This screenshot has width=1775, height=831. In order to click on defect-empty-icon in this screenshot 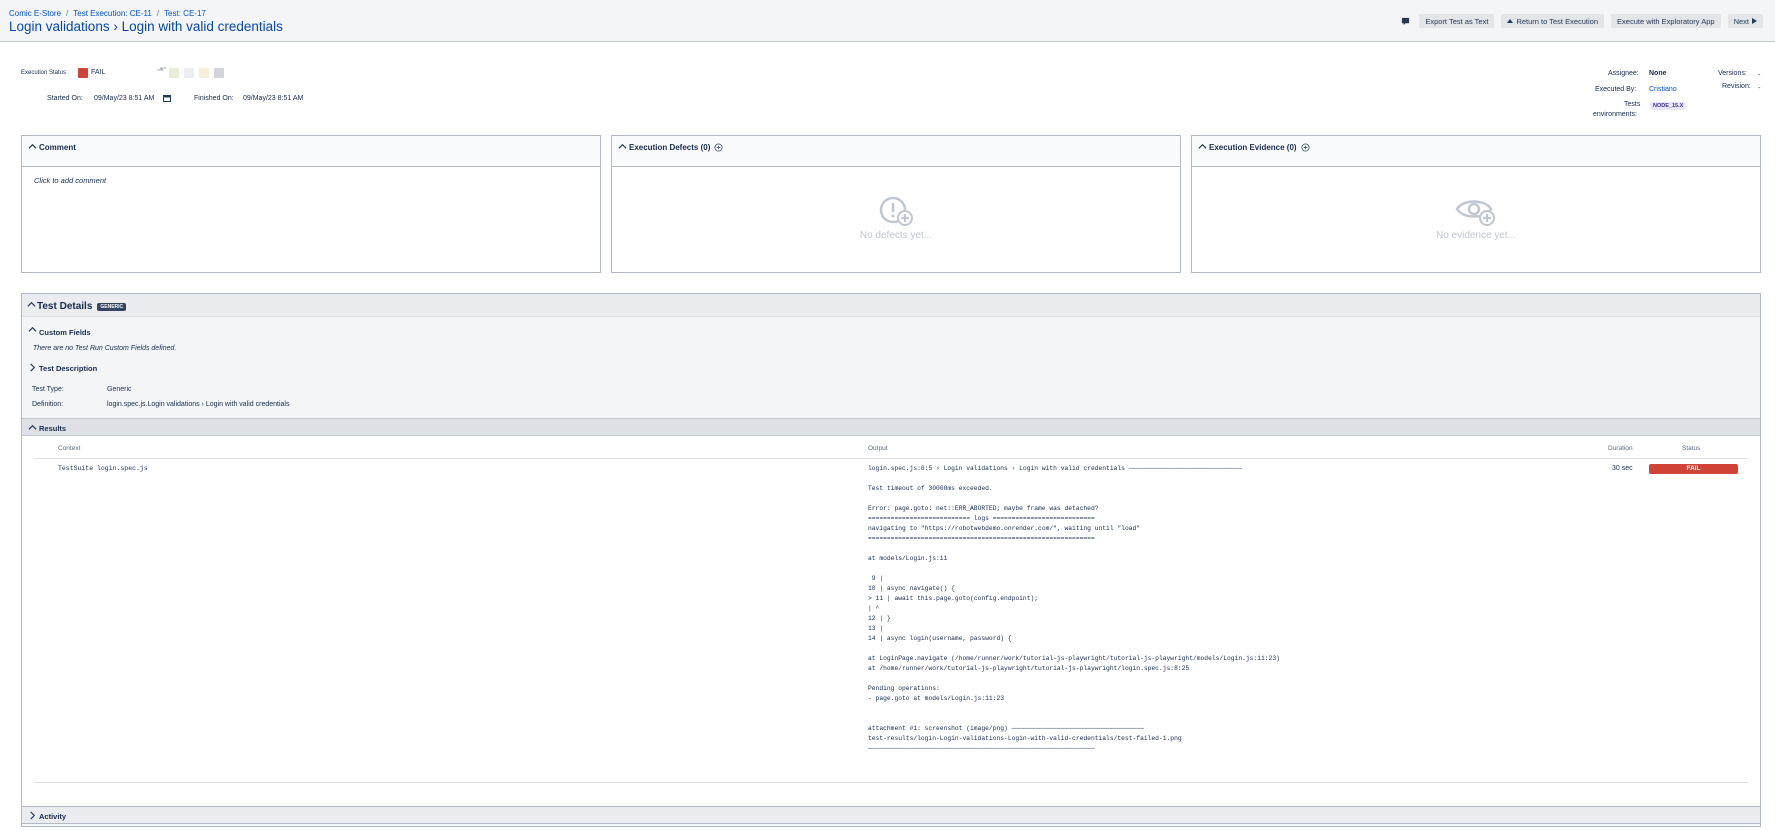, I will do `click(896, 211)`.